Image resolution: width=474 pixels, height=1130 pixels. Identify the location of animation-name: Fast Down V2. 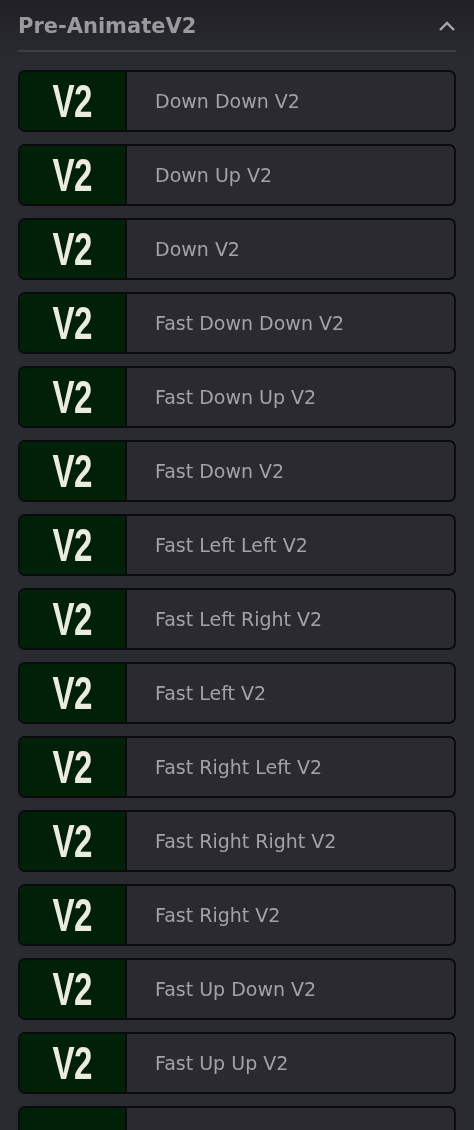
(220, 471).